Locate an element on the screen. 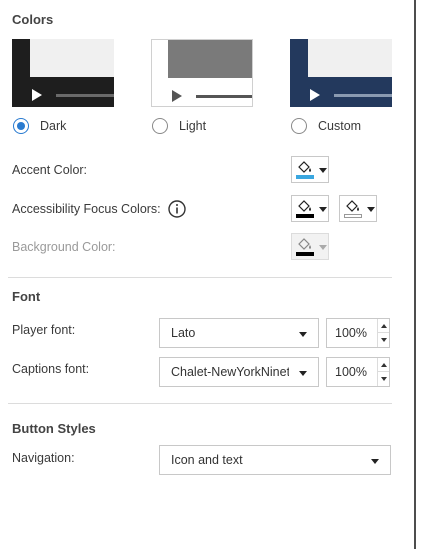 The image size is (431, 549). accent-color-picker is located at coordinates (310, 169).